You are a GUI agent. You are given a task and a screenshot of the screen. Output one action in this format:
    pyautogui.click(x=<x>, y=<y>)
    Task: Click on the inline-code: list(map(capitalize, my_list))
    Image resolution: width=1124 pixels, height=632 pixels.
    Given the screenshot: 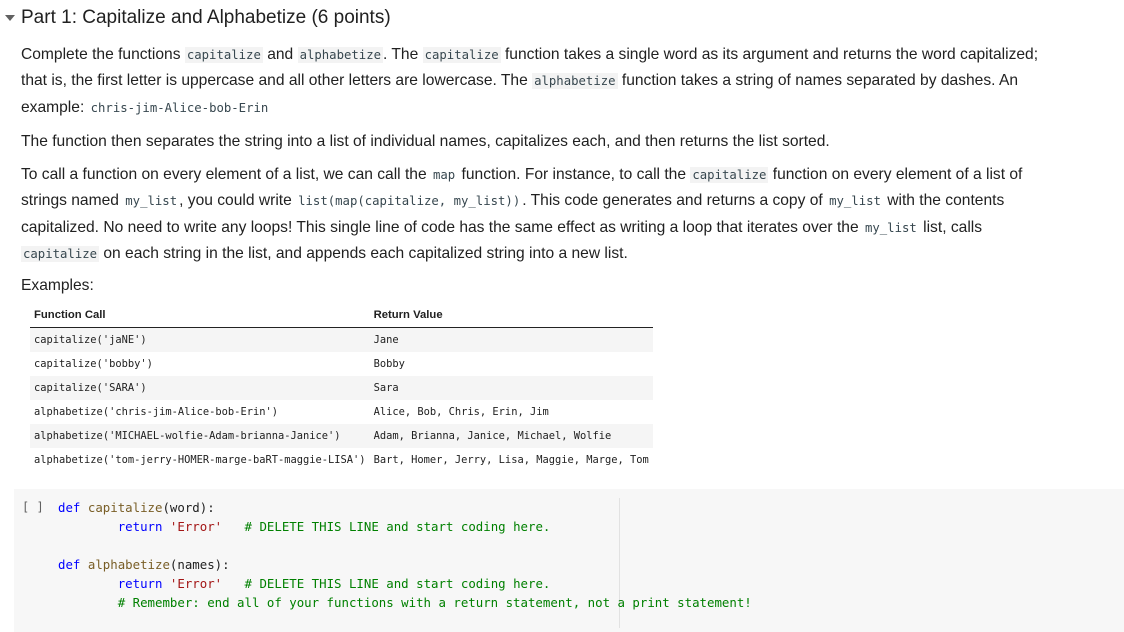 What is the action you would take?
    pyautogui.click(x=409, y=201)
    